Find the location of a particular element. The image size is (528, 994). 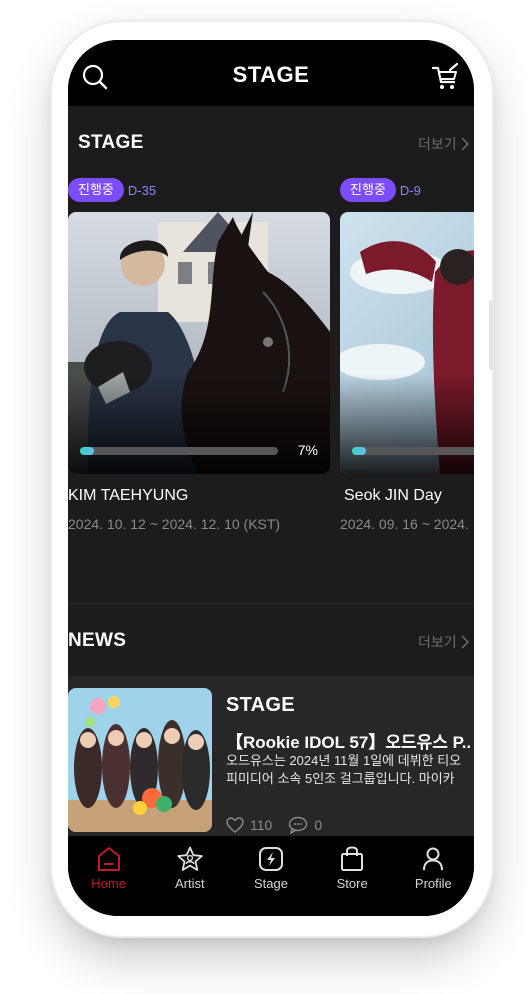

home-icon is located at coordinates (108, 859).